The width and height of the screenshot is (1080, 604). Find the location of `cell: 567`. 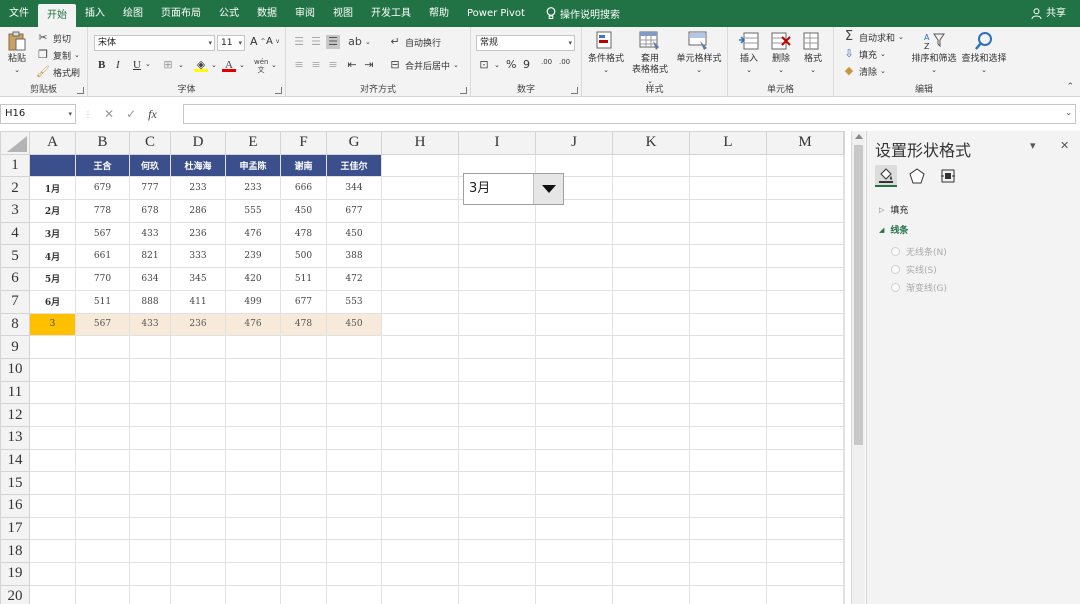

cell: 567 is located at coordinates (102, 233).